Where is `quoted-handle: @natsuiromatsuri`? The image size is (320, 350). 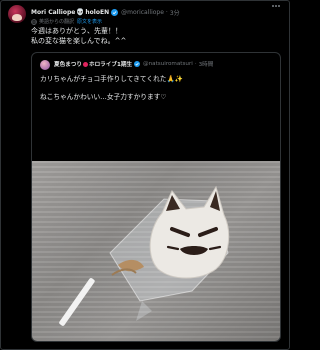
quoted-handle: @natsuiromatsuri is located at coordinates (168, 64).